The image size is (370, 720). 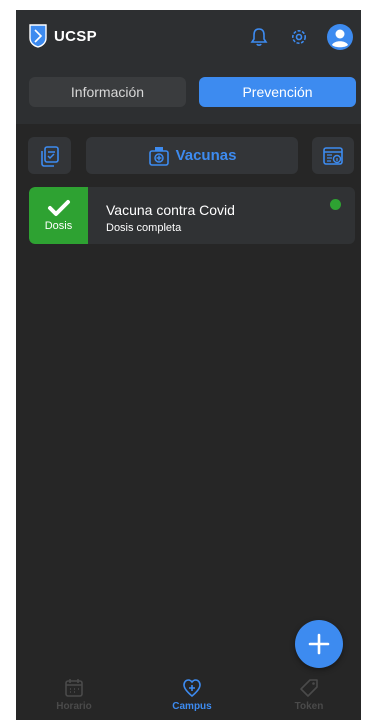 I want to click on nav-token: Token, so click(x=309, y=695).